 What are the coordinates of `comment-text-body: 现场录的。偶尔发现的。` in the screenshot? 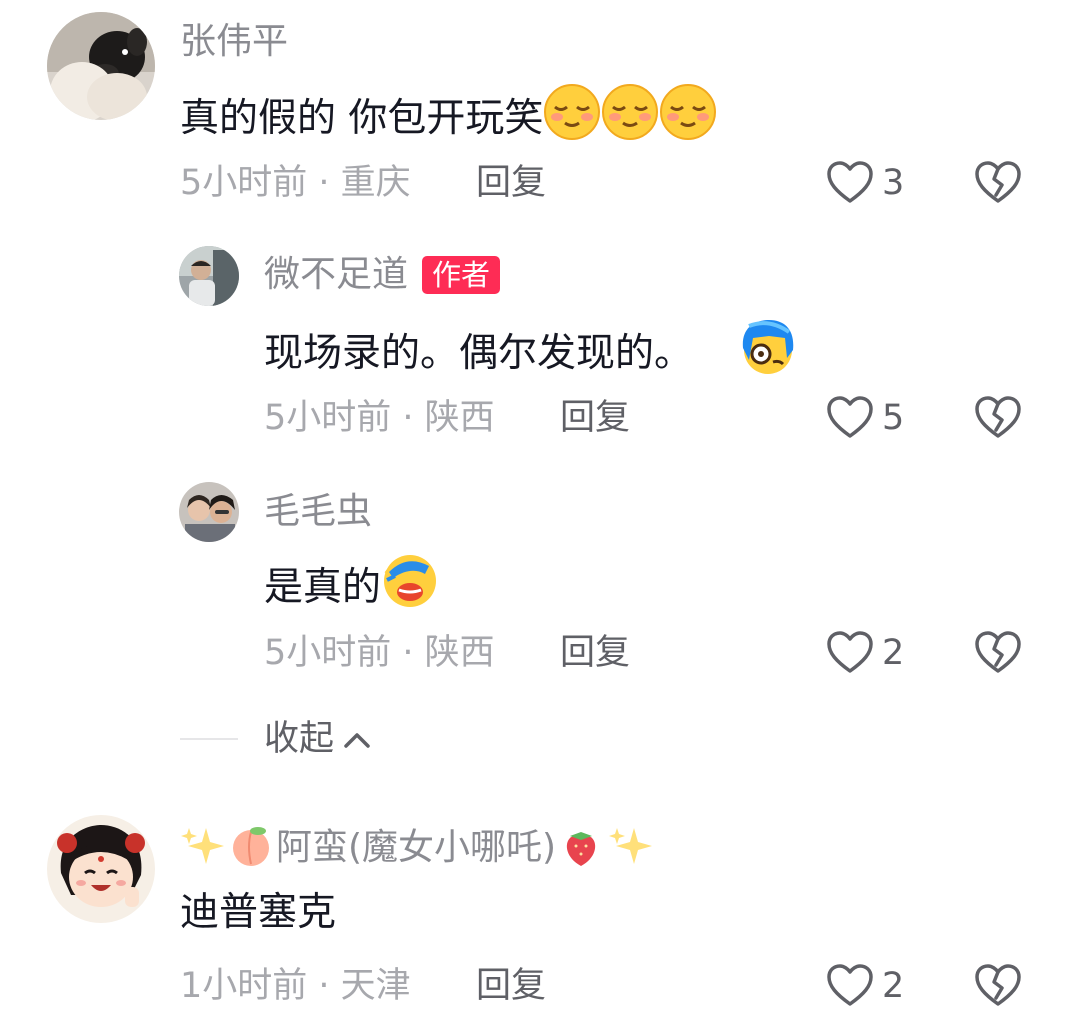 It's located at (479, 353).